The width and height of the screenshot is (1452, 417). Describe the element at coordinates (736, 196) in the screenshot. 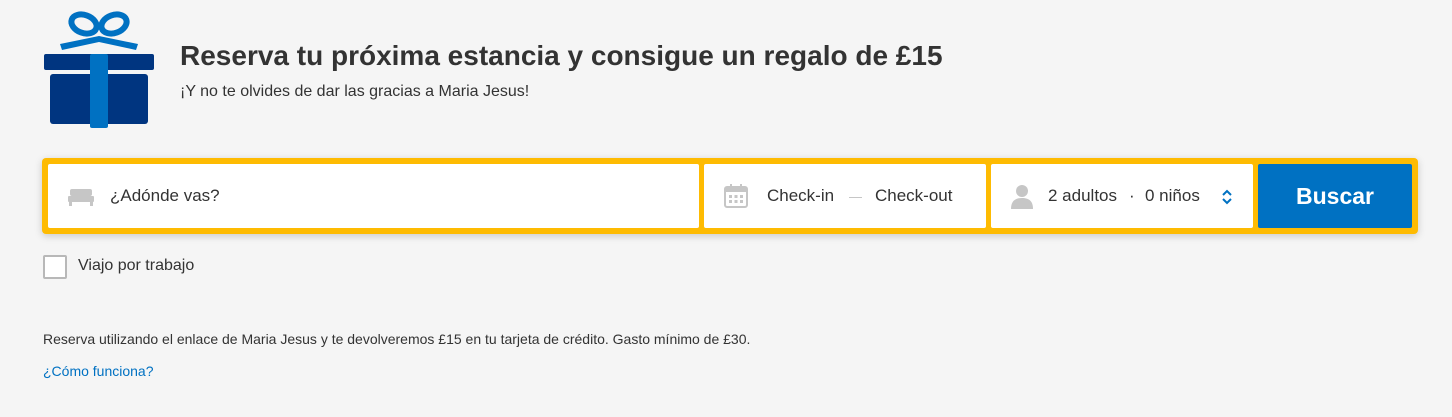

I see `calendar-icon` at that location.